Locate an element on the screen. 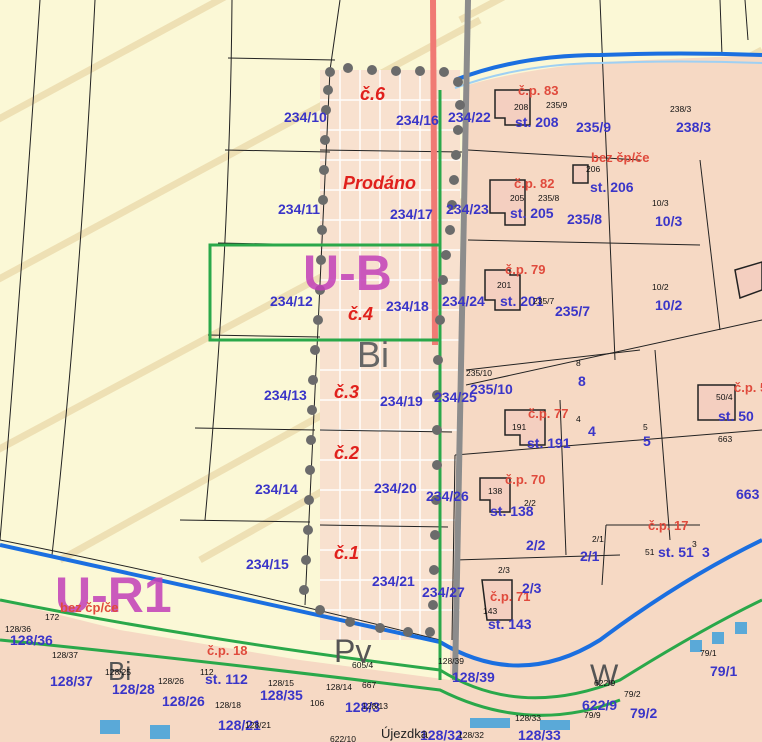  small-label-128-18: 128/18 is located at coordinates (228, 705).